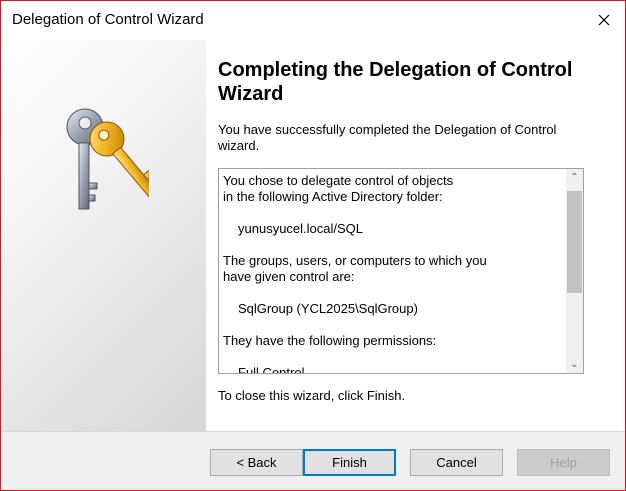 The width and height of the screenshot is (626, 491). Describe the element at coordinates (289, 276) in the screenshot. I see `summary-line: have given control are:` at that location.